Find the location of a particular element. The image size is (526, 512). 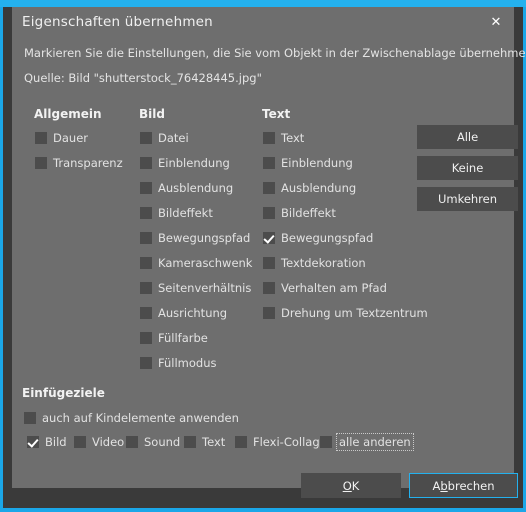

checkbox-bild-2: Einblendung is located at coordinates (185, 163).